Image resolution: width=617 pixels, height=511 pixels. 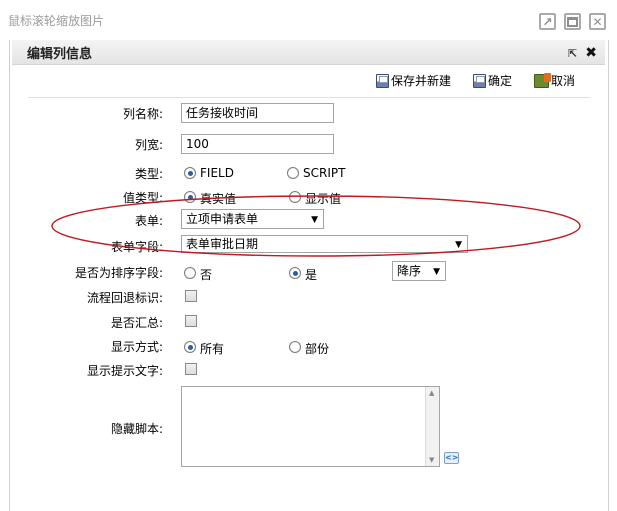 I want to click on frame-border-right, so click(x=608, y=275).